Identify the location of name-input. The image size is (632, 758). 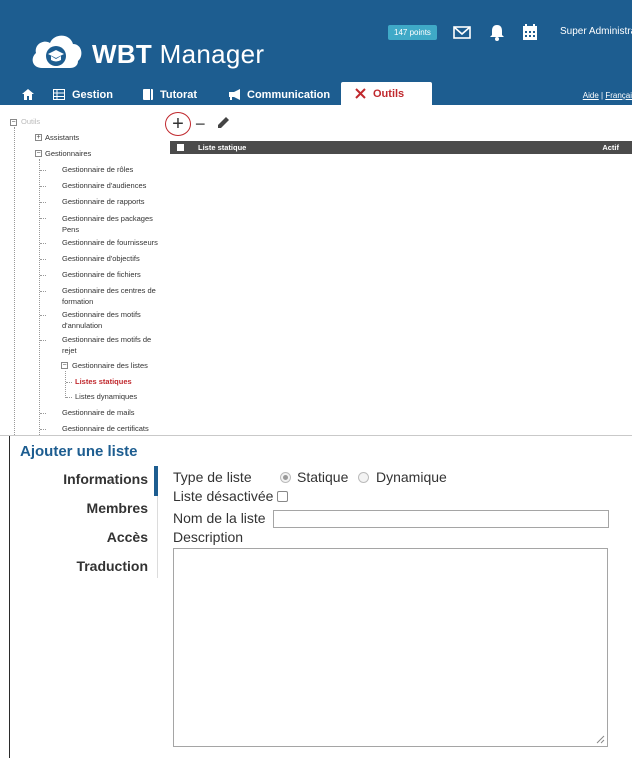
(441, 519).